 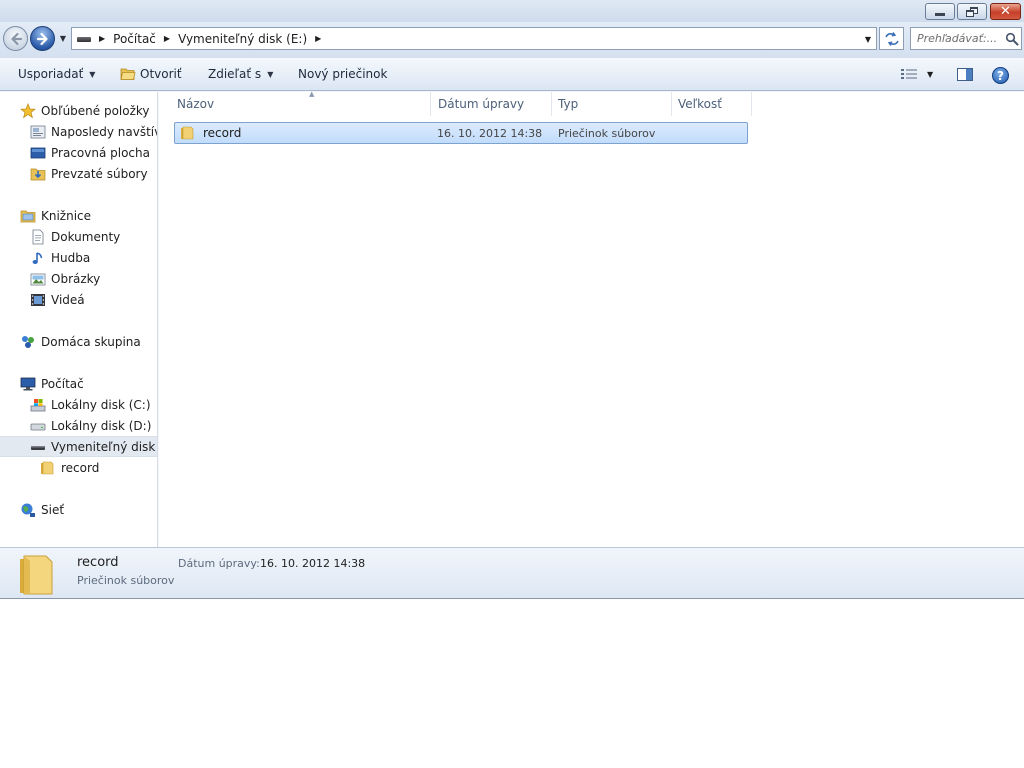 What do you see at coordinates (134, 39) in the screenshot?
I see `breadcrumb-computer: Počítač` at bounding box center [134, 39].